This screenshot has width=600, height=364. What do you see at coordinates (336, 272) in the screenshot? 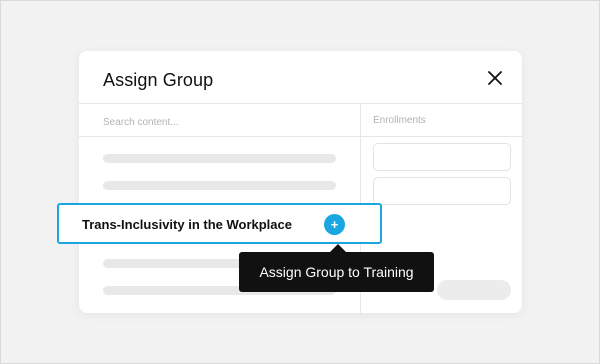
I see `assign-tooltip: Assign Group to Training` at bounding box center [336, 272].